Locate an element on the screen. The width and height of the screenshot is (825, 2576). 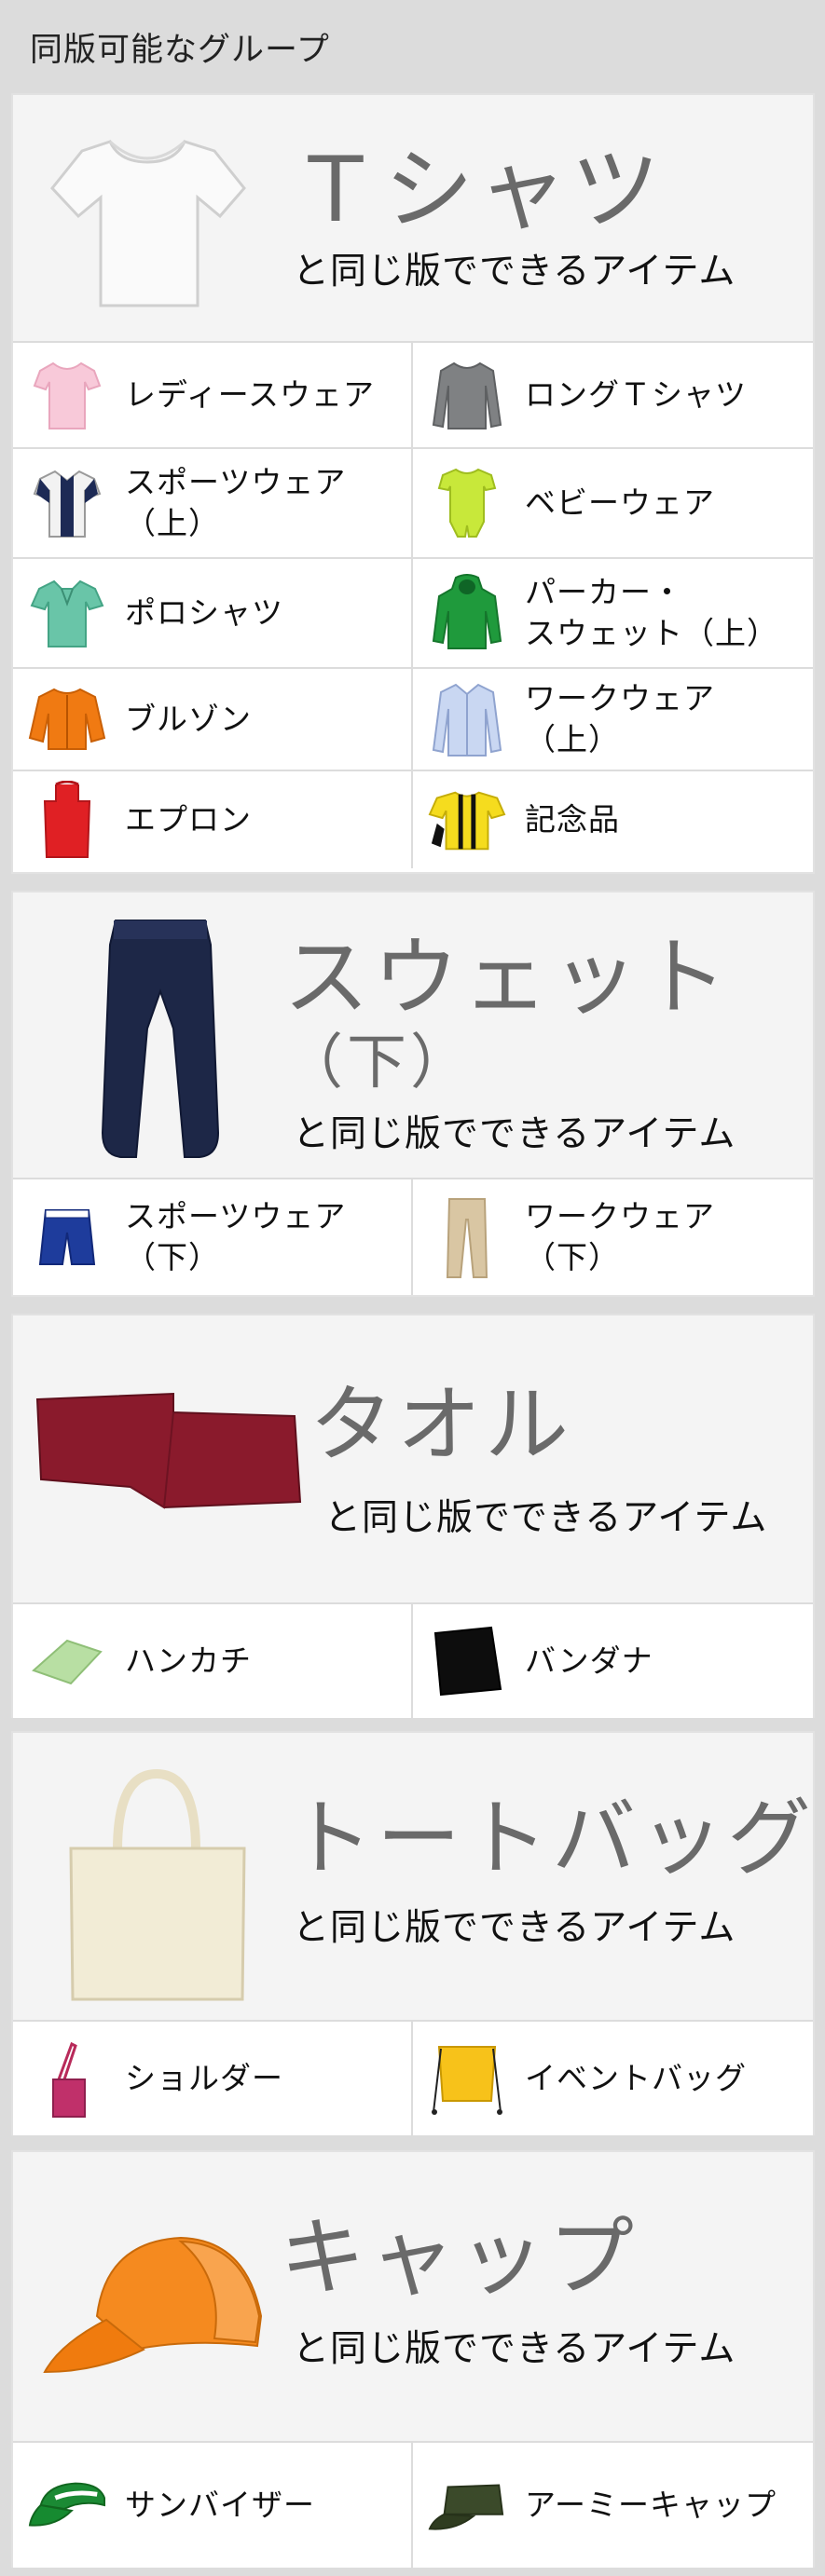
item-shoulder-bag: ショルダー is located at coordinates (213, 2078).